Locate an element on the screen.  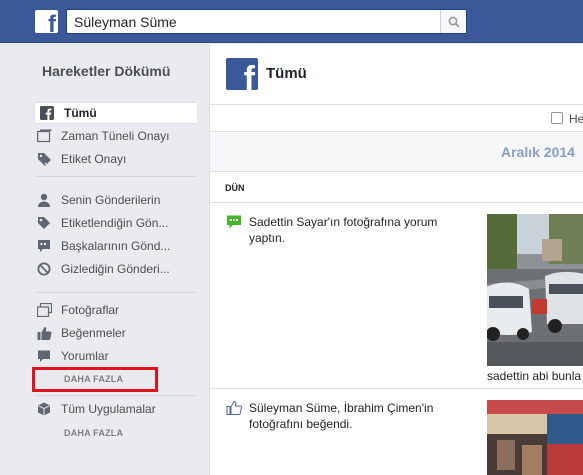
person-icon is located at coordinates (44, 200).